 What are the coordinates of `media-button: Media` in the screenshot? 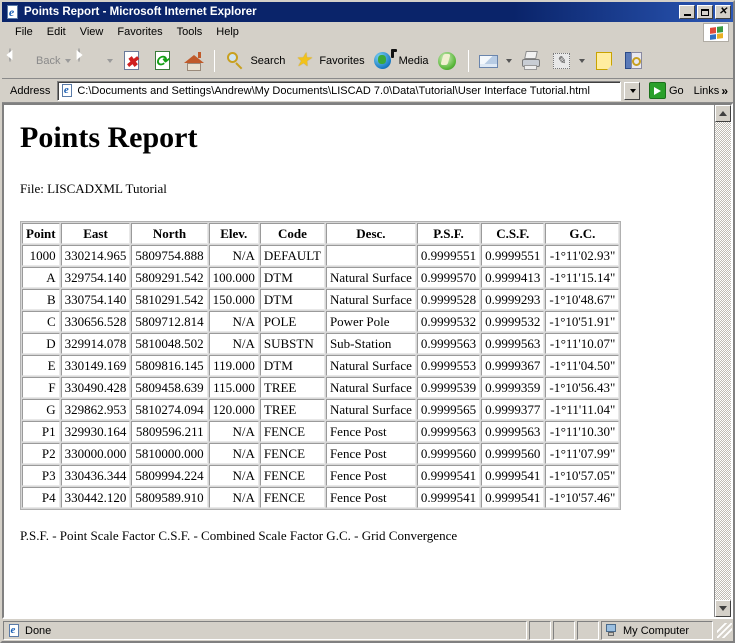 It's located at (400, 61).